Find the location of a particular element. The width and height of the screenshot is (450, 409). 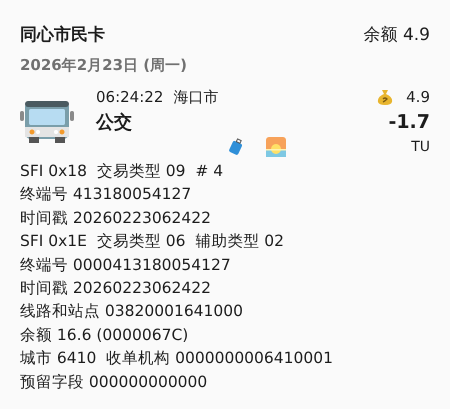

detail-line: 终端号 0000413180054127 is located at coordinates (126, 265).